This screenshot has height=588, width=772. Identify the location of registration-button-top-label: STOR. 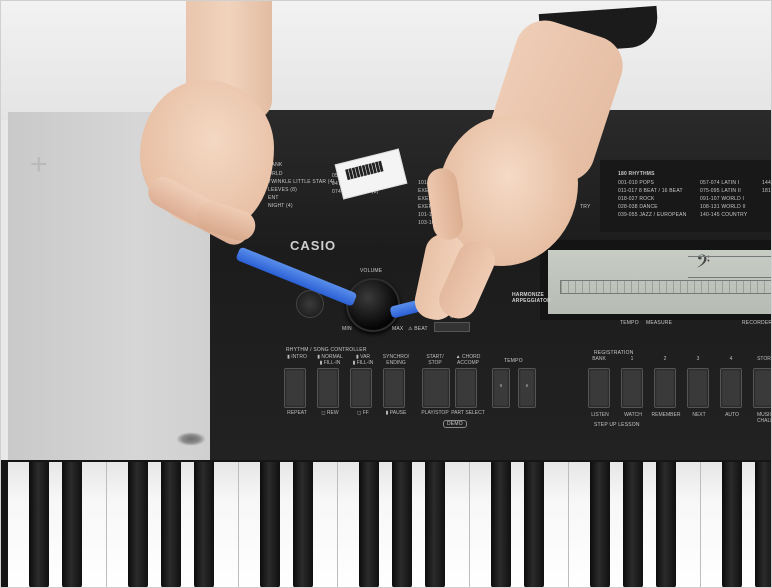
(764, 359).